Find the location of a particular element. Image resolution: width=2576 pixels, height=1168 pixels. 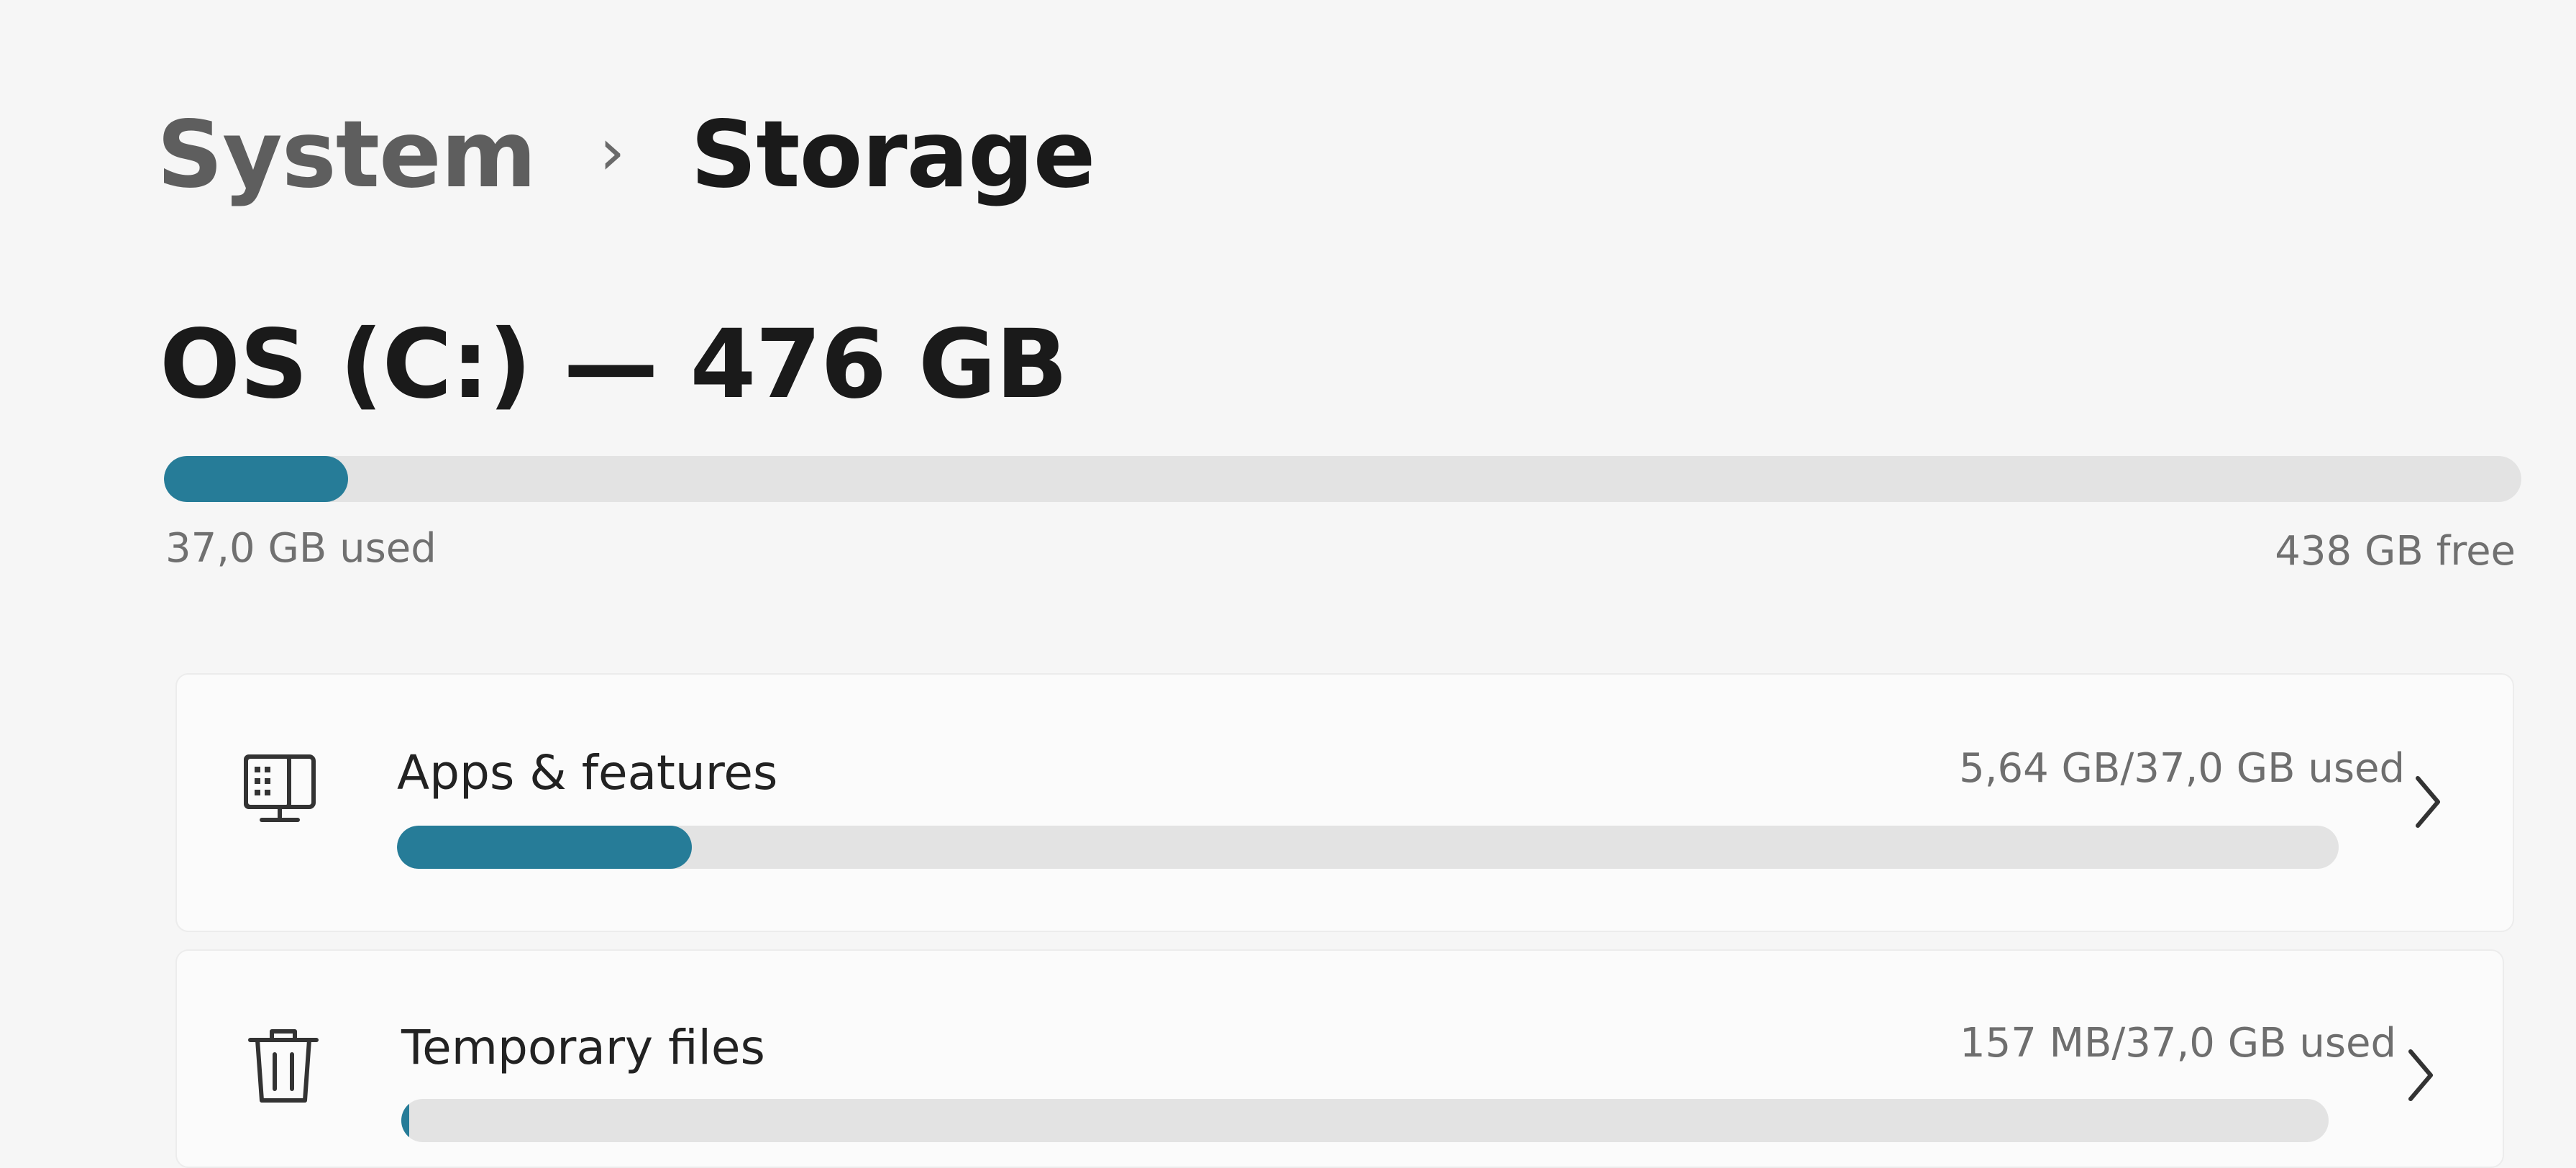

apps-features-bar-fill is located at coordinates (545, 847).